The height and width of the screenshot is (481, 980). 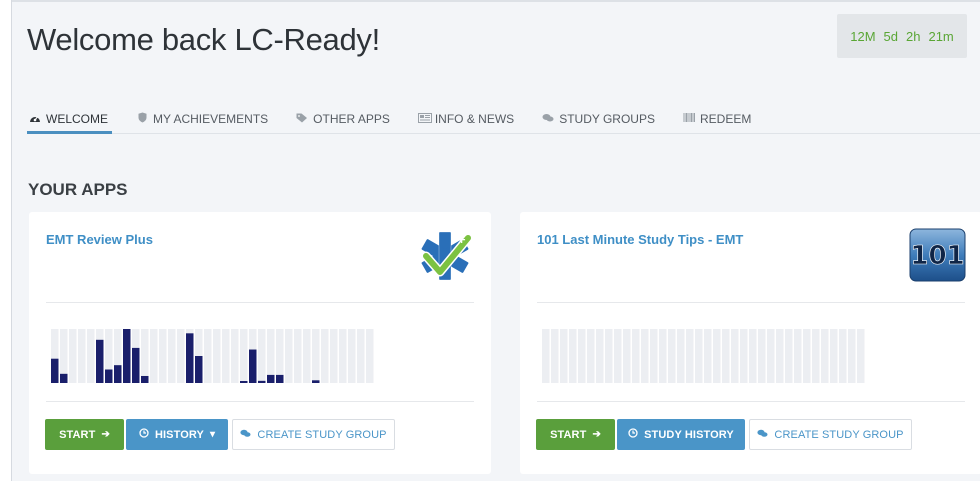 I want to click on study-history-button: STUDY HISTORY, so click(x=681, y=434).